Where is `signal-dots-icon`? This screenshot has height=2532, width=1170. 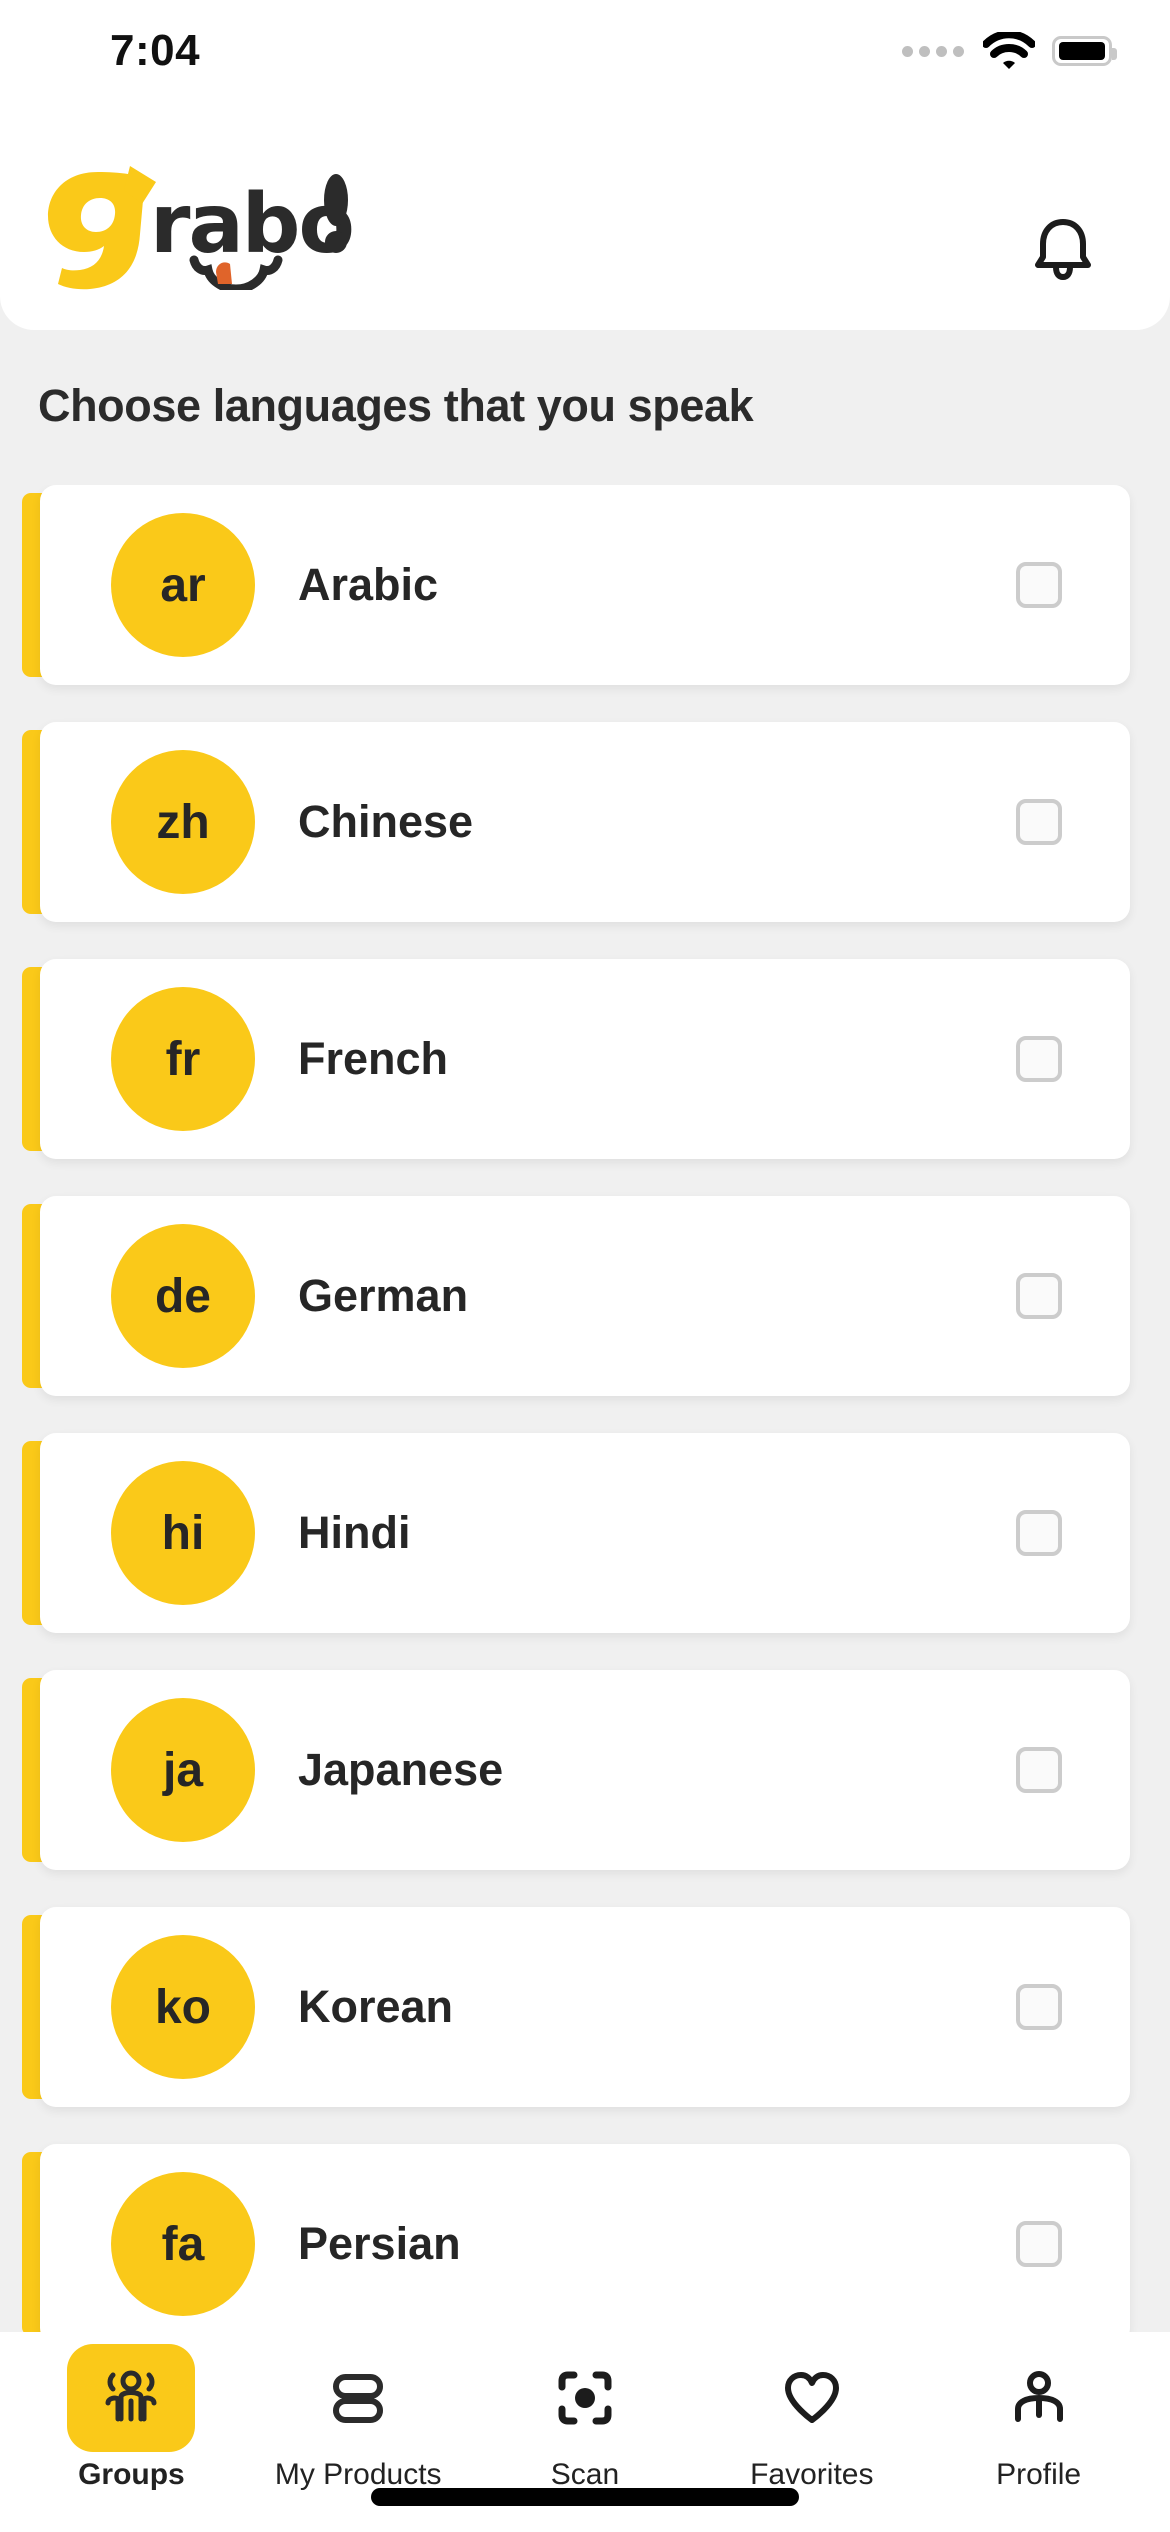
signal-dots-icon is located at coordinates (933, 51).